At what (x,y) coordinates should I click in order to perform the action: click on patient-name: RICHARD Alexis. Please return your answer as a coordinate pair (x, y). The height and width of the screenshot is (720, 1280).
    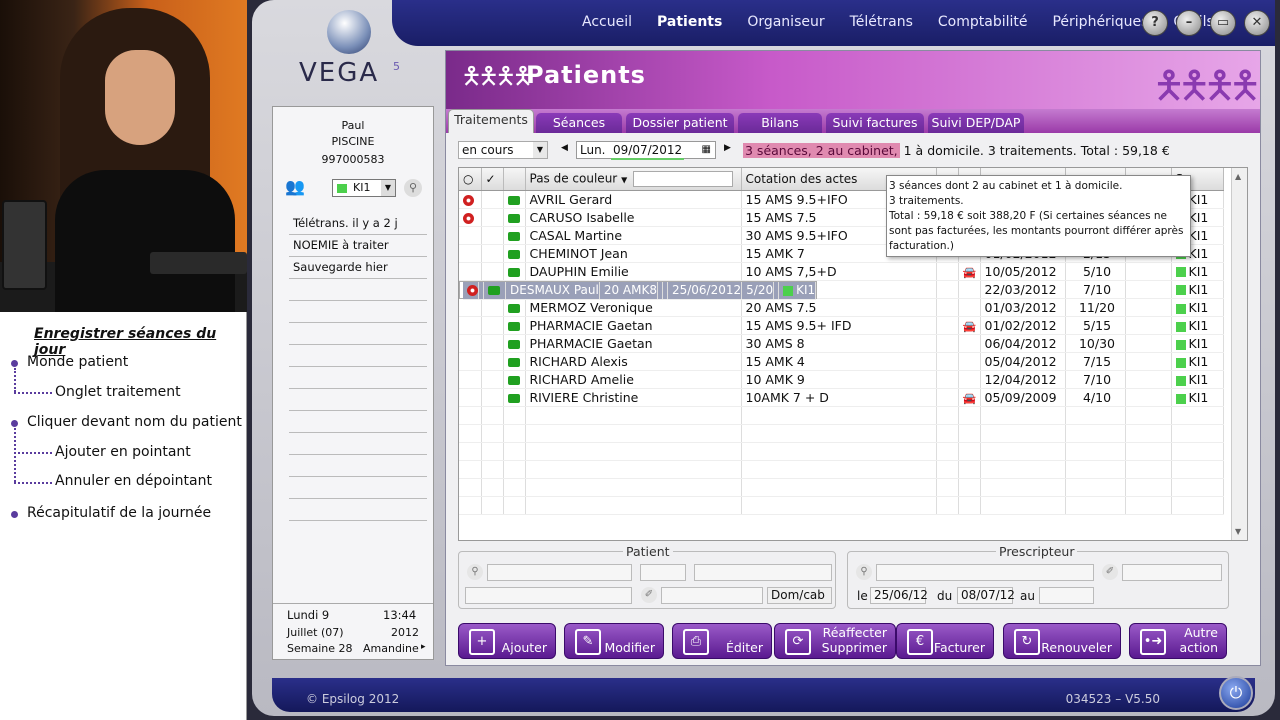
    Looking at the image, I should click on (633, 361).